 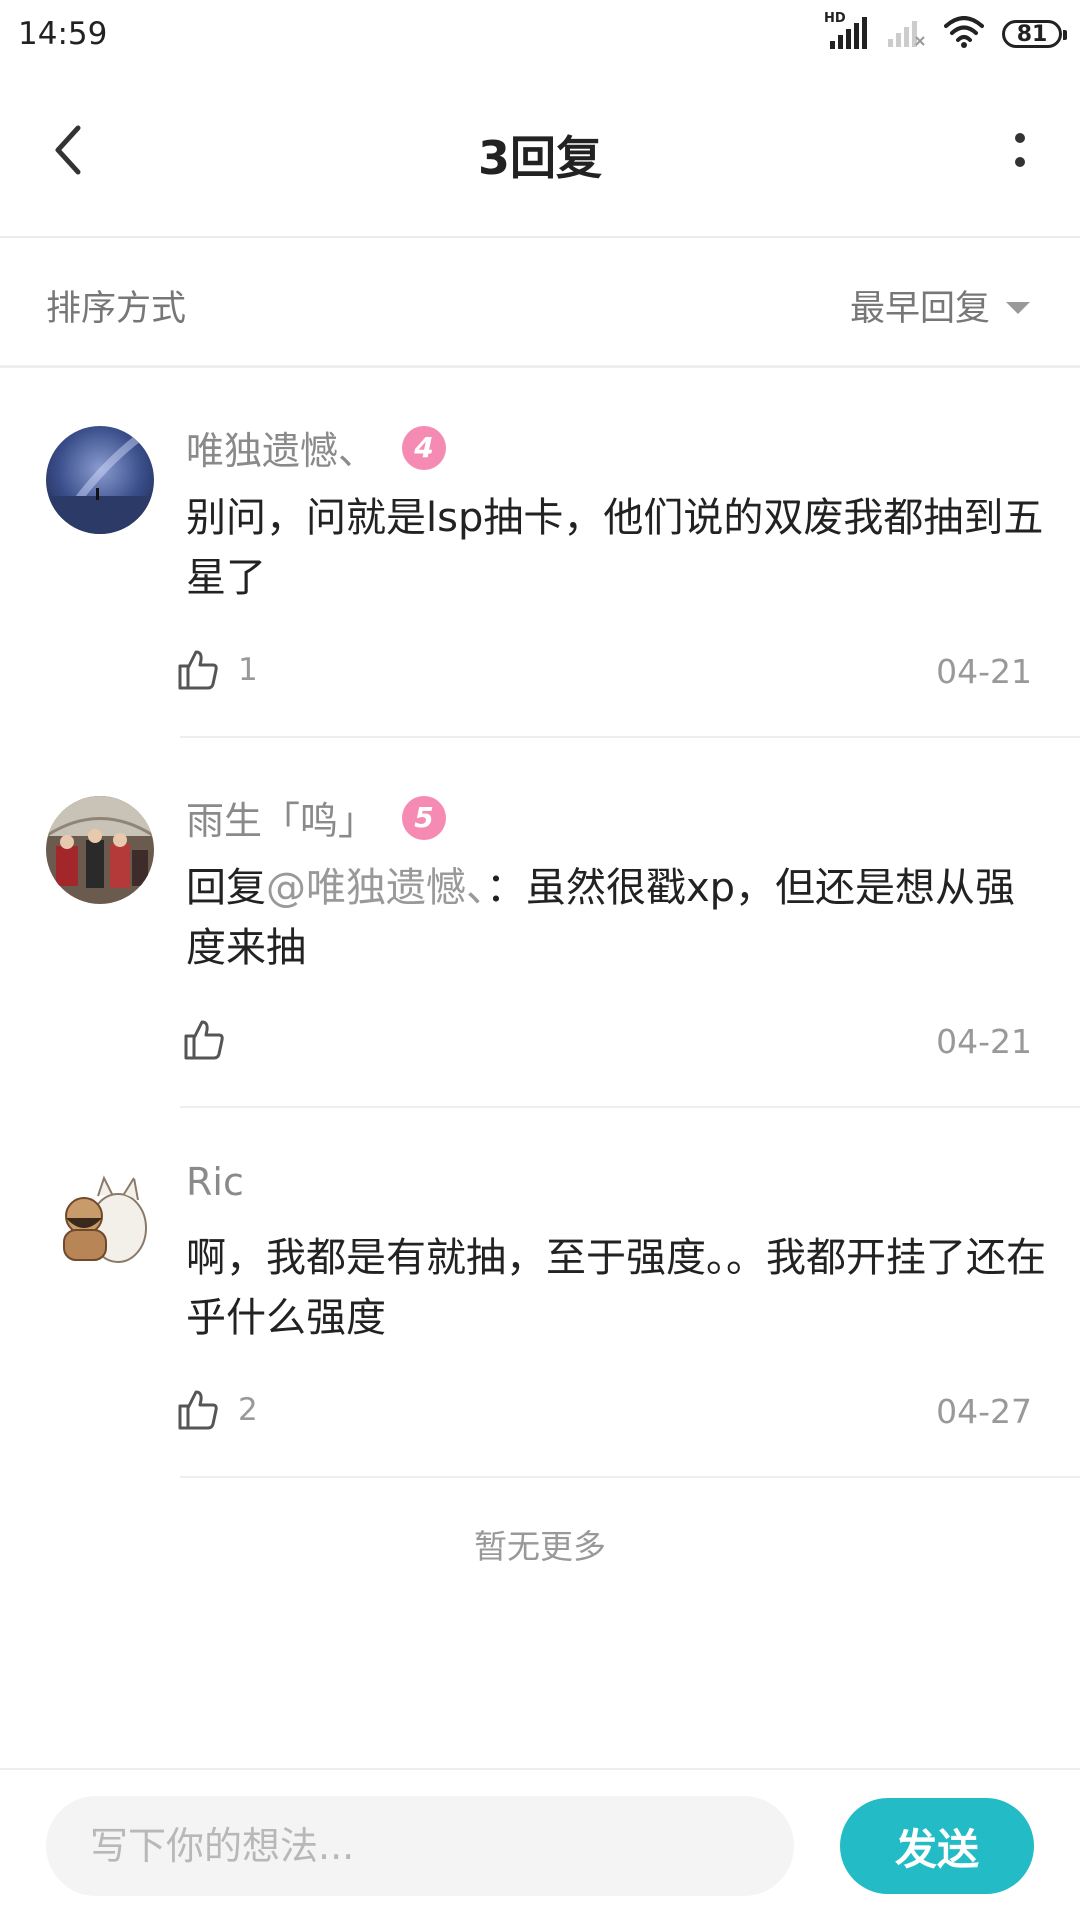 What do you see at coordinates (937, 1846) in the screenshot?
I see `send-button: 发送` at bounding box center [937, 1846].